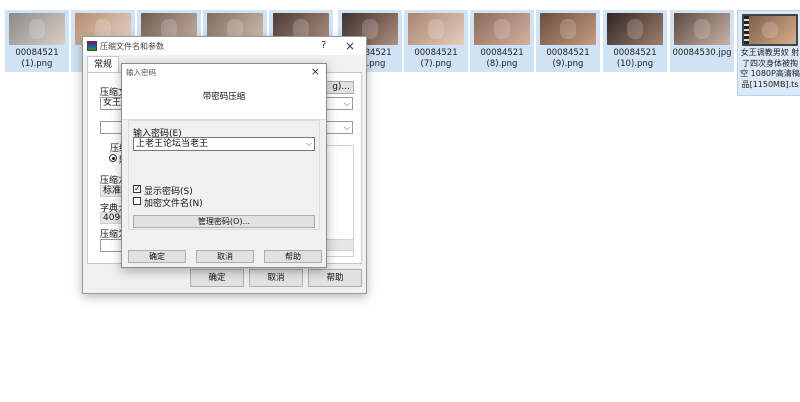 This screenshot has height=402, width=800. I want to click on file-name: 00084530.jpg, so click(702, 53).